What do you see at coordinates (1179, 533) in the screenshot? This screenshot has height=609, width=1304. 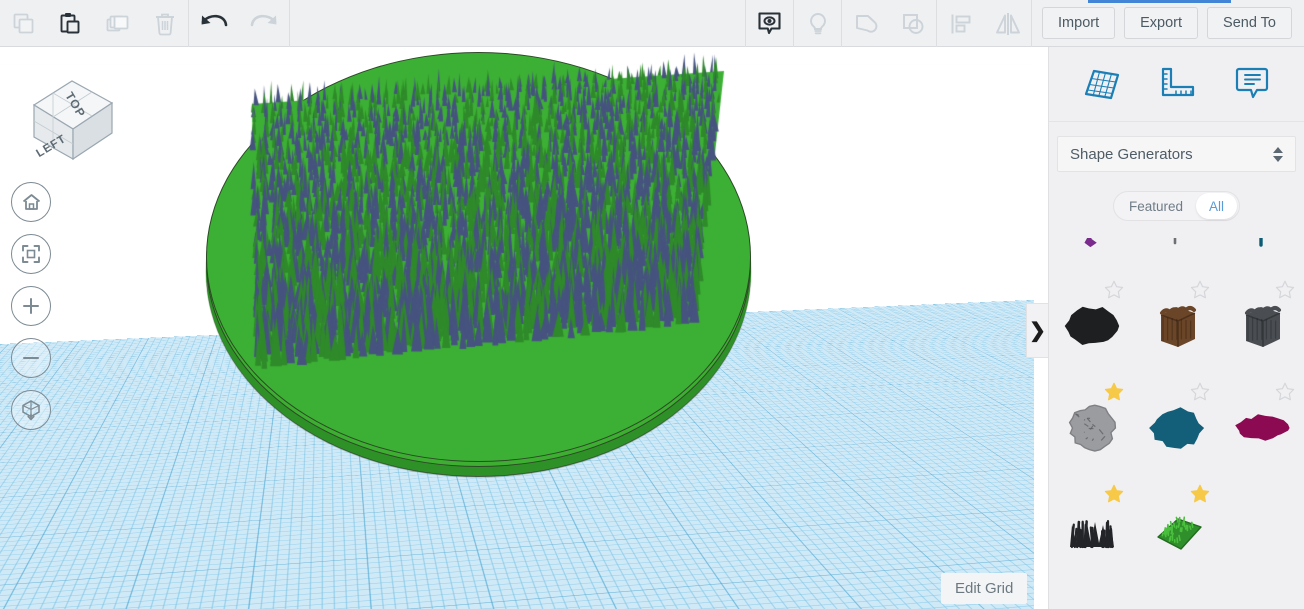 I see `shape-green-grass-tile-thumbnail` at bounding box center [1179, 533].